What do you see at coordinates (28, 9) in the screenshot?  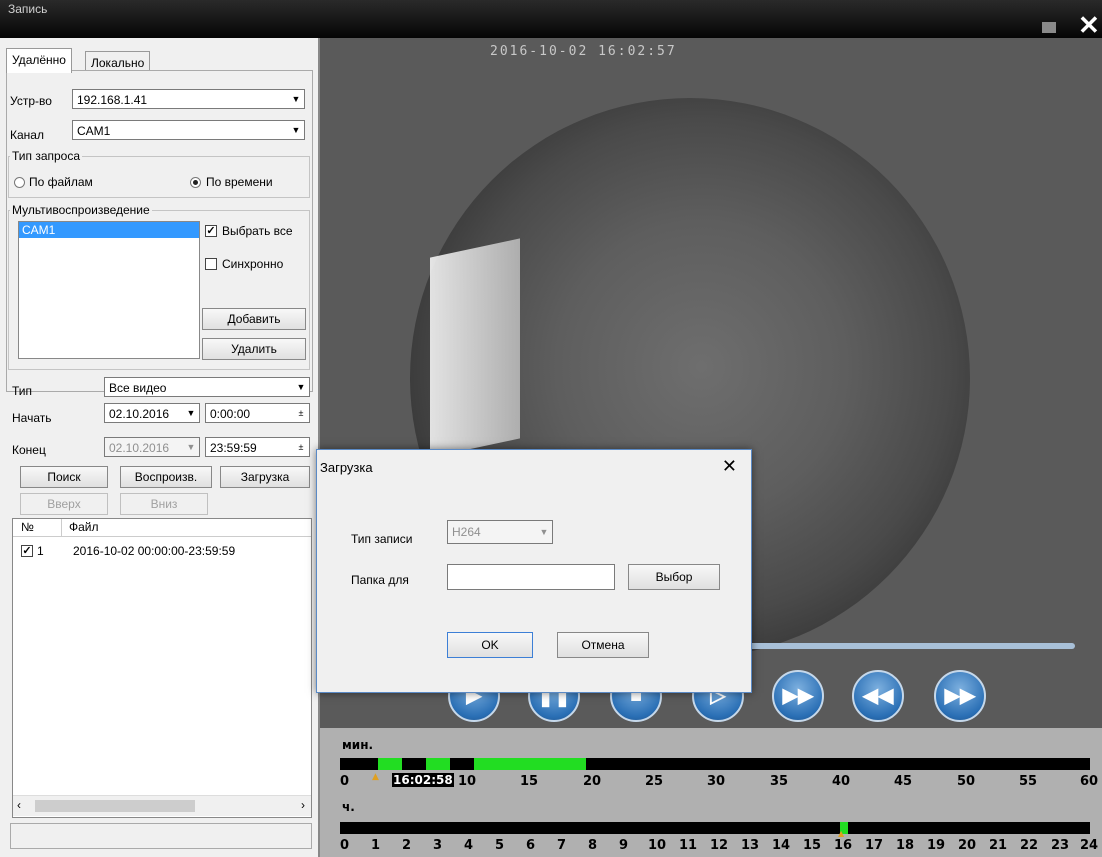 I see `window-title: Запись` at bounding box center [28, 9].